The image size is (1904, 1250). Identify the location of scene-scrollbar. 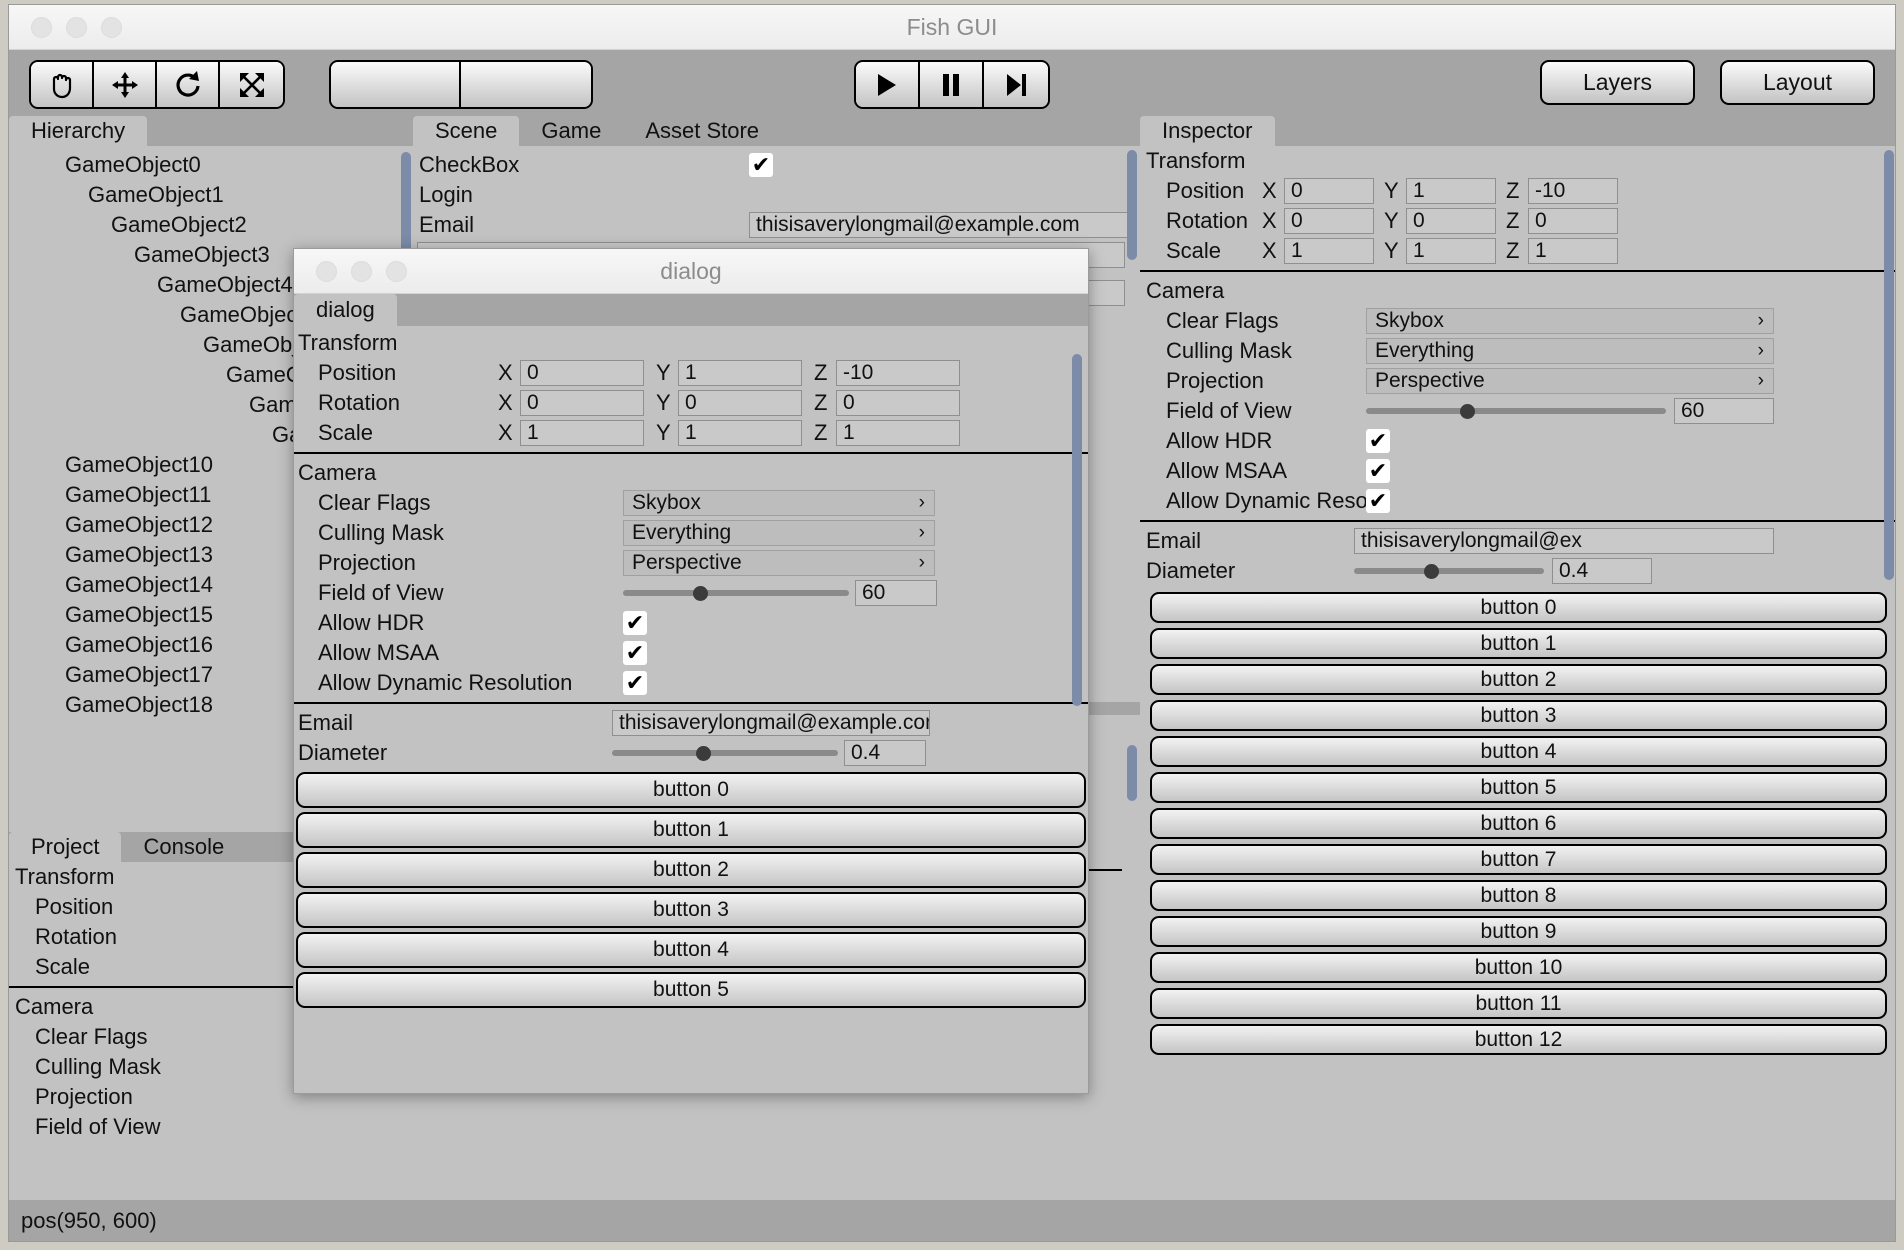
(1132, 205).